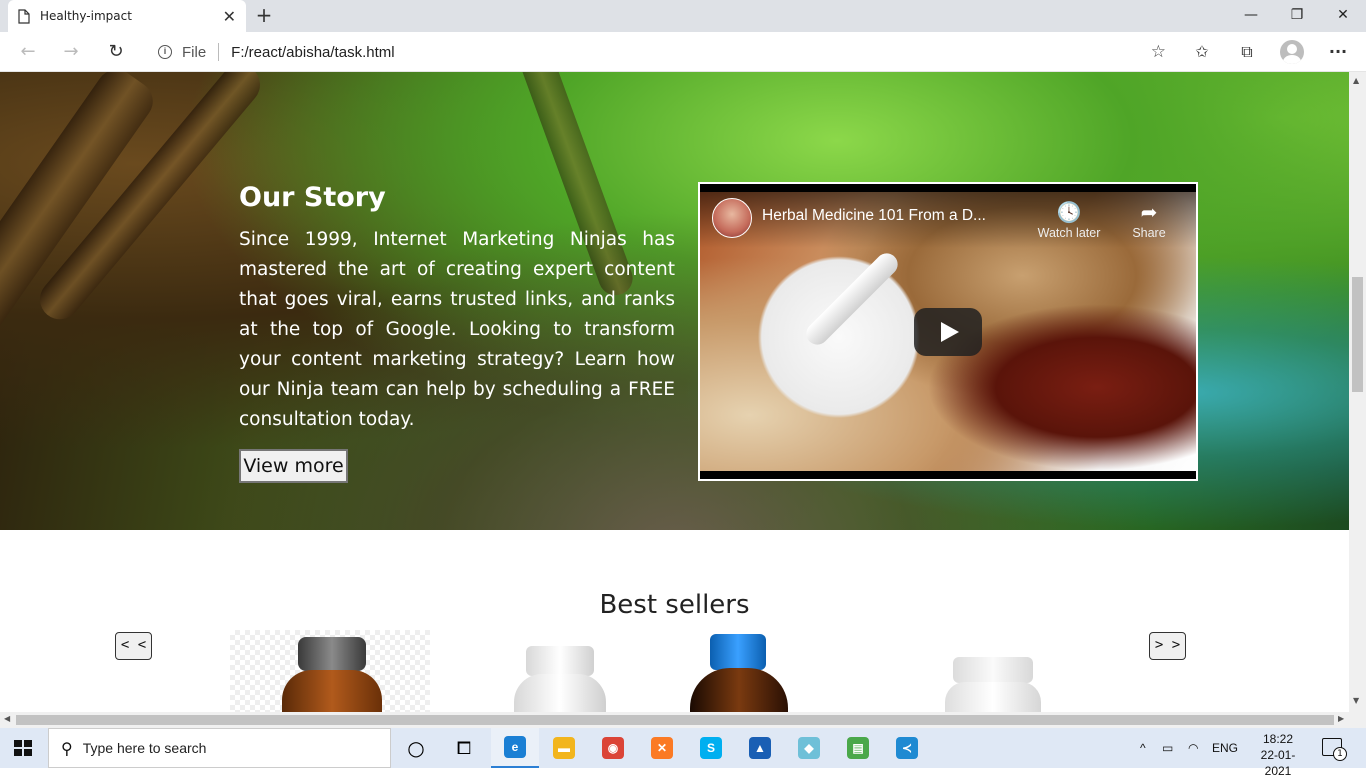  What do you see at coordinates (86, 16) in the screenshot?
I see `tab-title: Healthy-impact` at bounding box center [86, 16].